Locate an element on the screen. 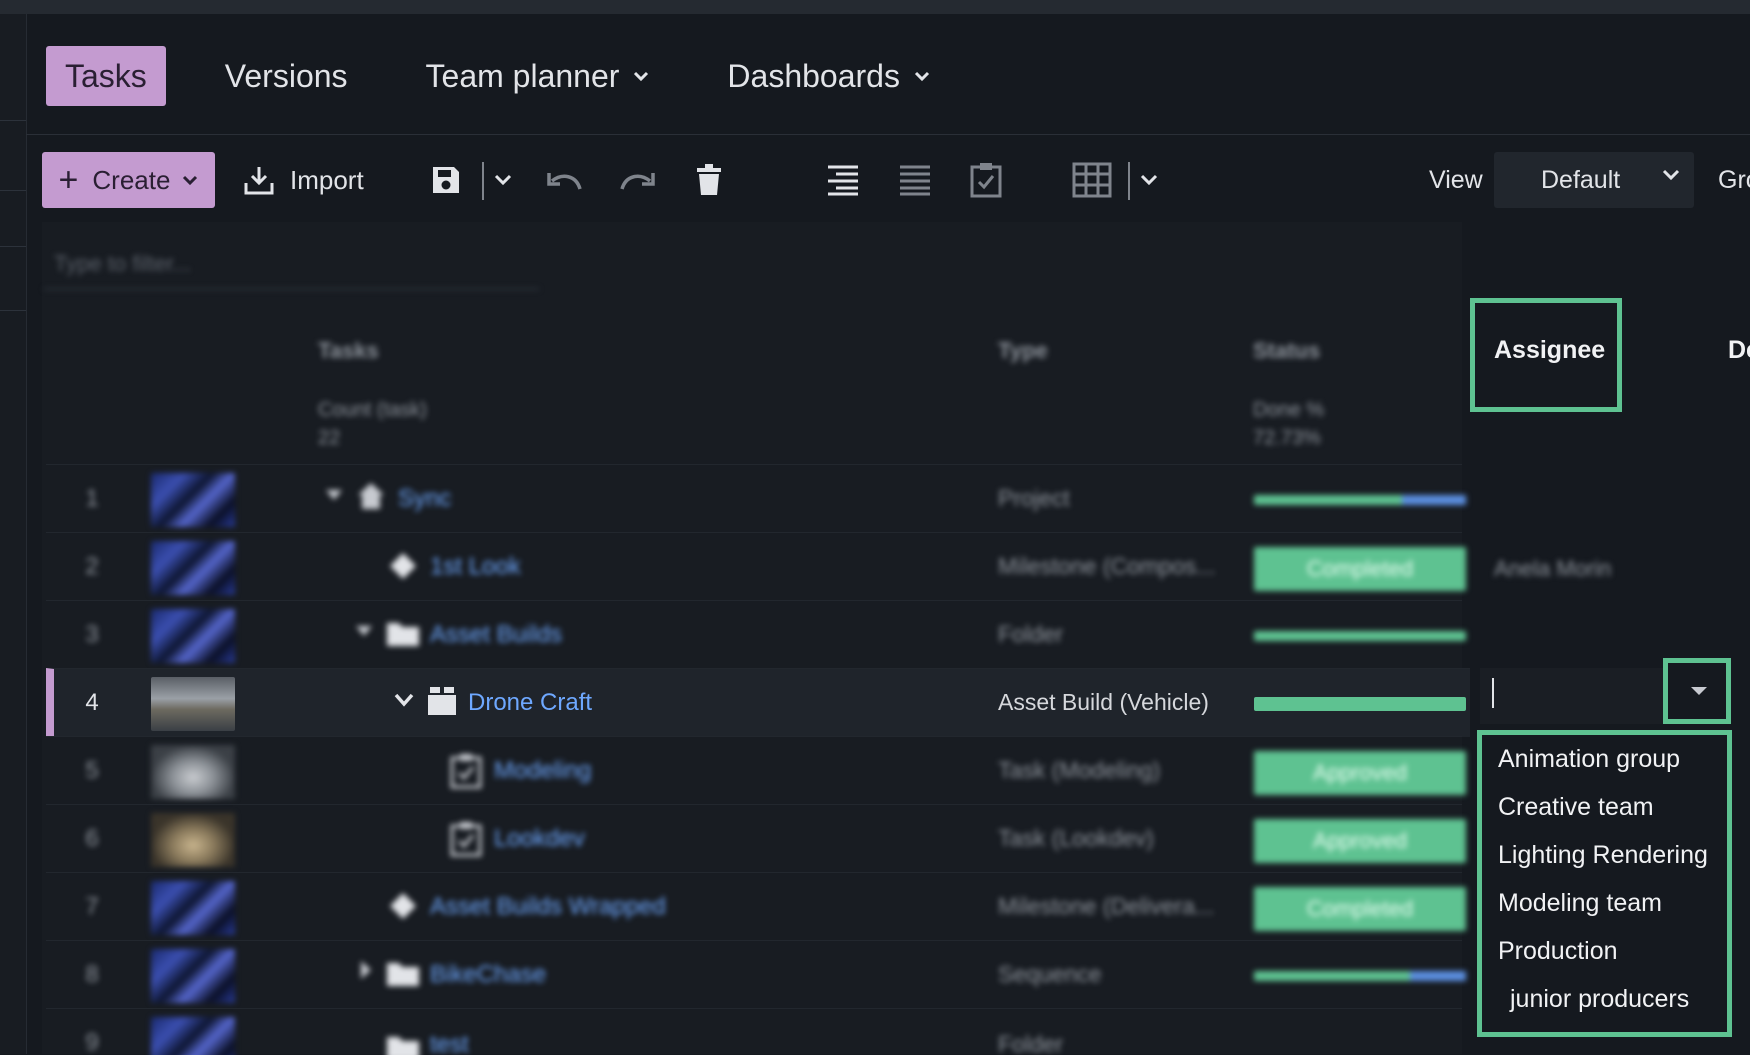  columns-options-button is located at coordinates (1149, 180).